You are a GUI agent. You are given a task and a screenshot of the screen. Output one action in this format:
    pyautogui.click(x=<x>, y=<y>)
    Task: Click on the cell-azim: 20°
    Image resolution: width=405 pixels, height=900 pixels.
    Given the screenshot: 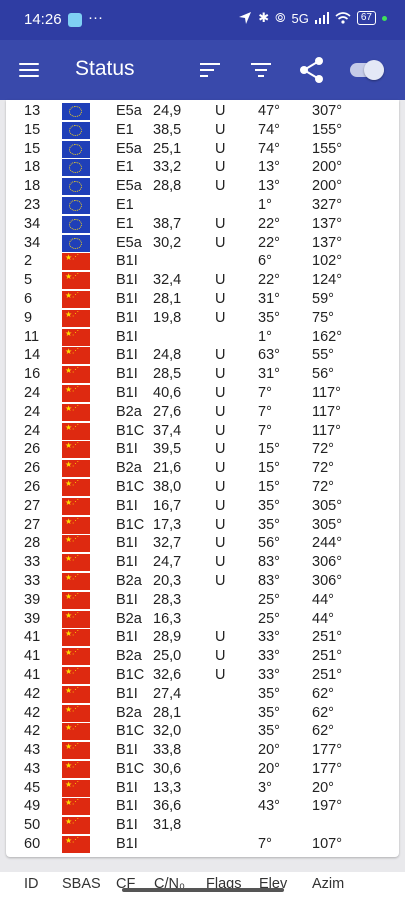 What is the action you would take?
    pyautogui.click(x=323, y=787)
    